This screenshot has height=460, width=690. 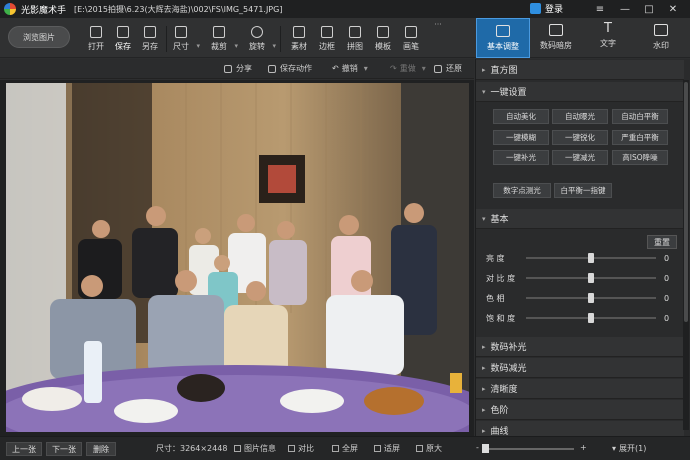 I want to click on spot-metering-button: 数字点测光, so click(x=522, y=190).